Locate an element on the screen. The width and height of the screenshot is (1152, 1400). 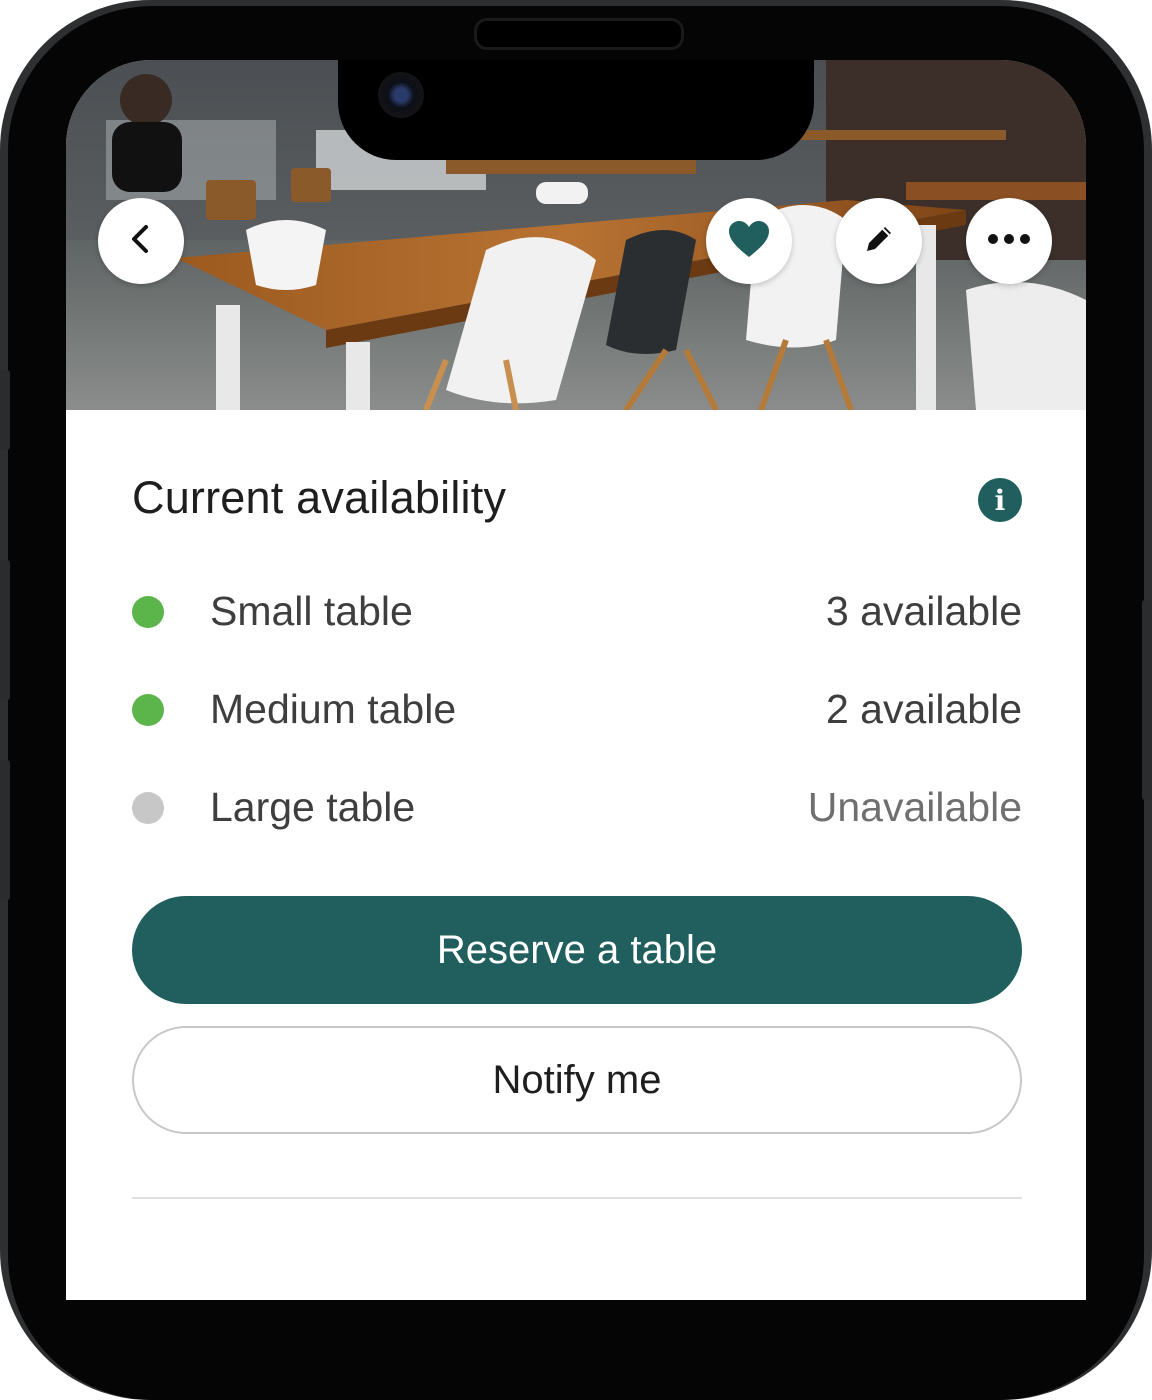
table-size-label: Small table is located at coordinates (311, 611).